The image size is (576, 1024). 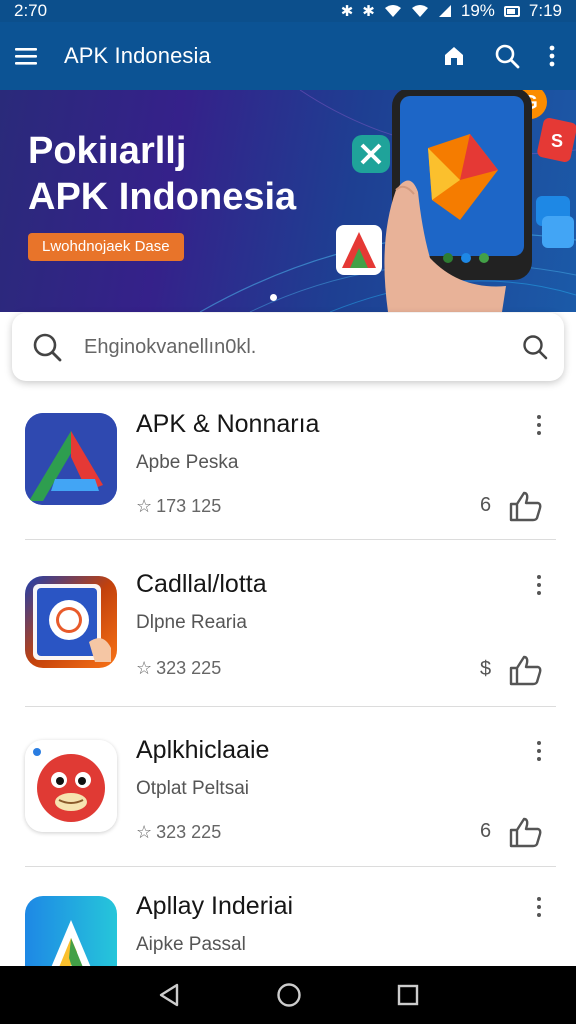 I want to click on floating-app-icon-s: S, so click(x=556, y=140).